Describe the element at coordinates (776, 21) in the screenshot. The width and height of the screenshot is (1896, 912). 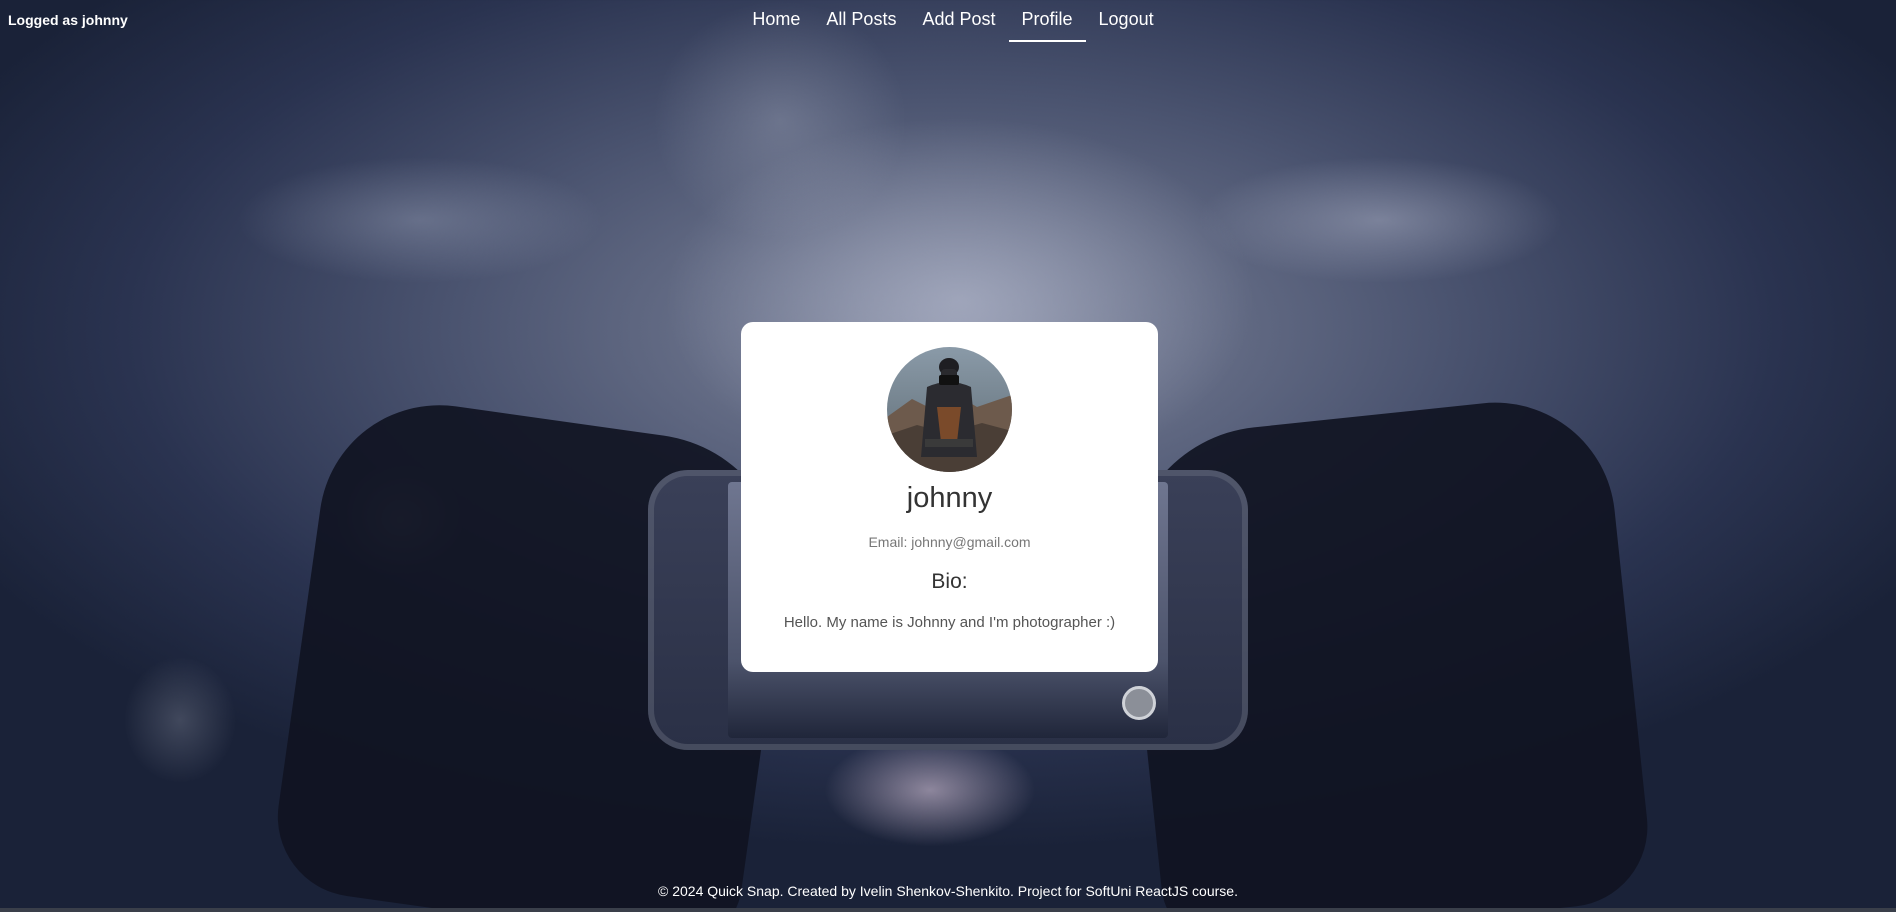
I see `nav-home-link: Home` at that location.